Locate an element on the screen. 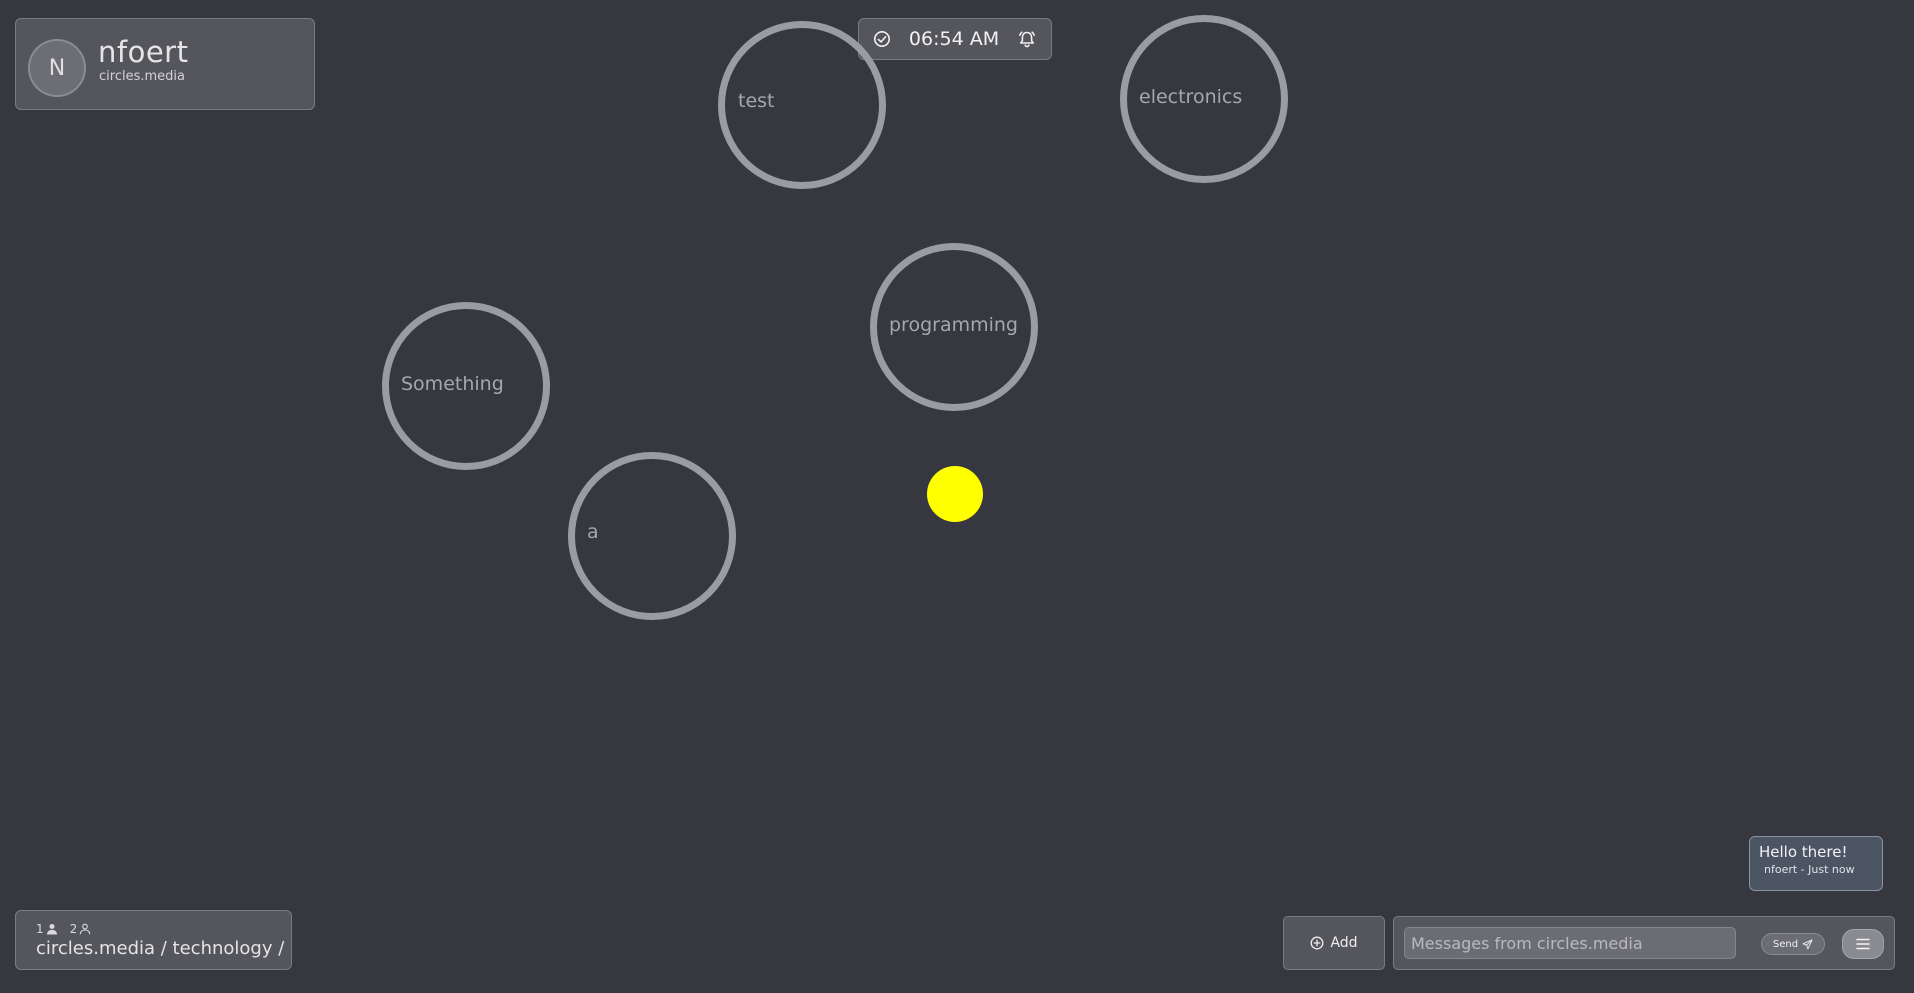 Image resolution: width=1914 pixels, height=993 pixels. toast-meta: nfoert - Just now is located at coordinates (1809, 869).